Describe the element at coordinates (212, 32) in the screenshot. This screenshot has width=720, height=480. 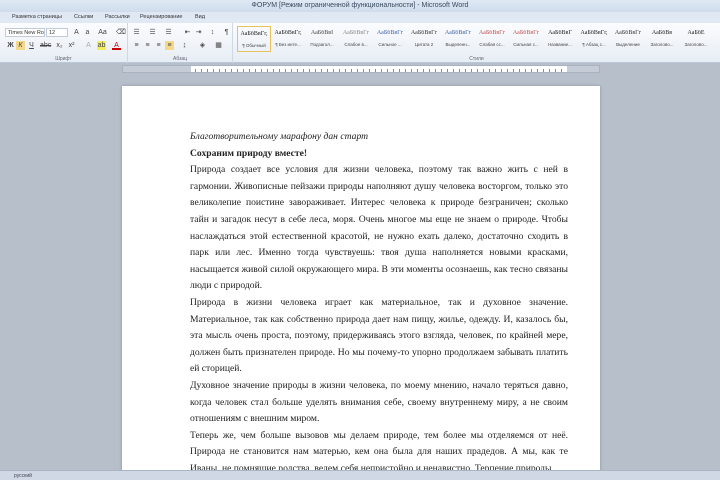
I see `sort-icon: ↕` at that location.